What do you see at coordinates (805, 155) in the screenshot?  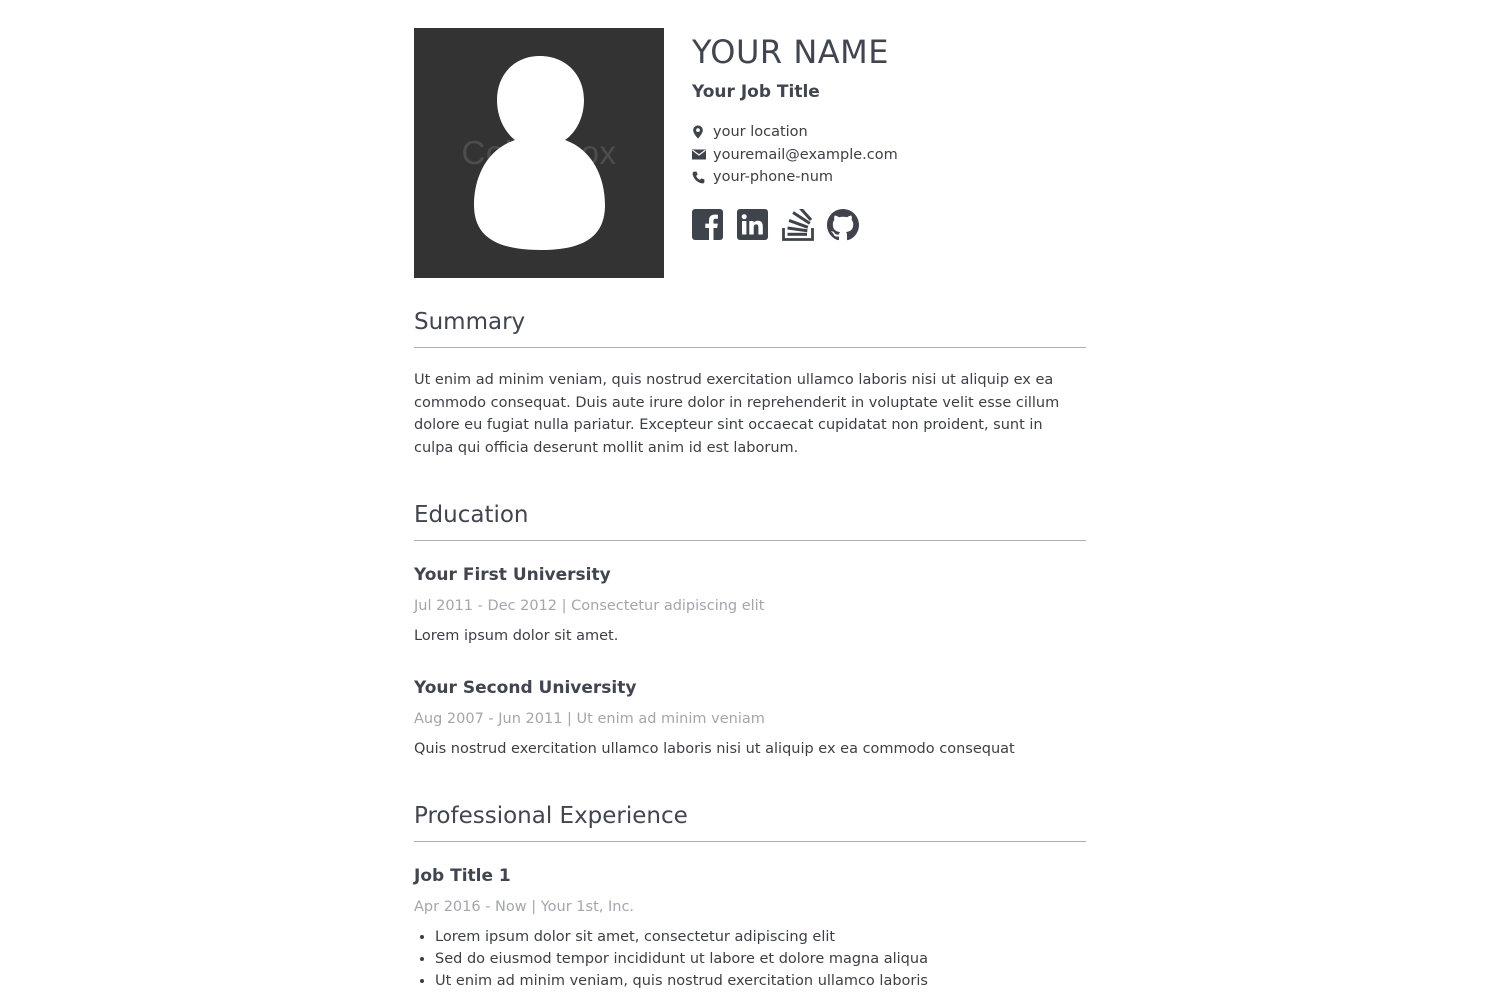 I see `contact-email-text: youremail@example.com` at bounding box center [805, 155].